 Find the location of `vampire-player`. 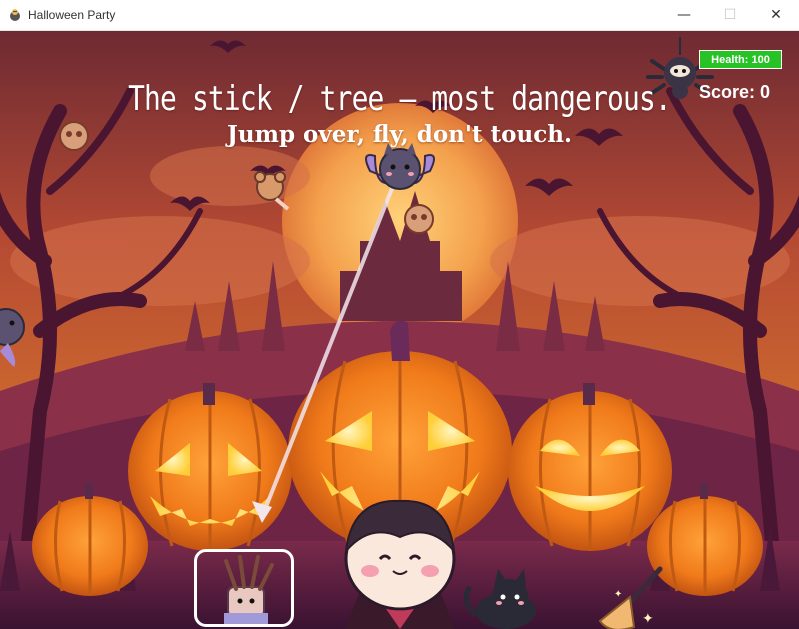

vampire-player is located at coordinates (400, 564).